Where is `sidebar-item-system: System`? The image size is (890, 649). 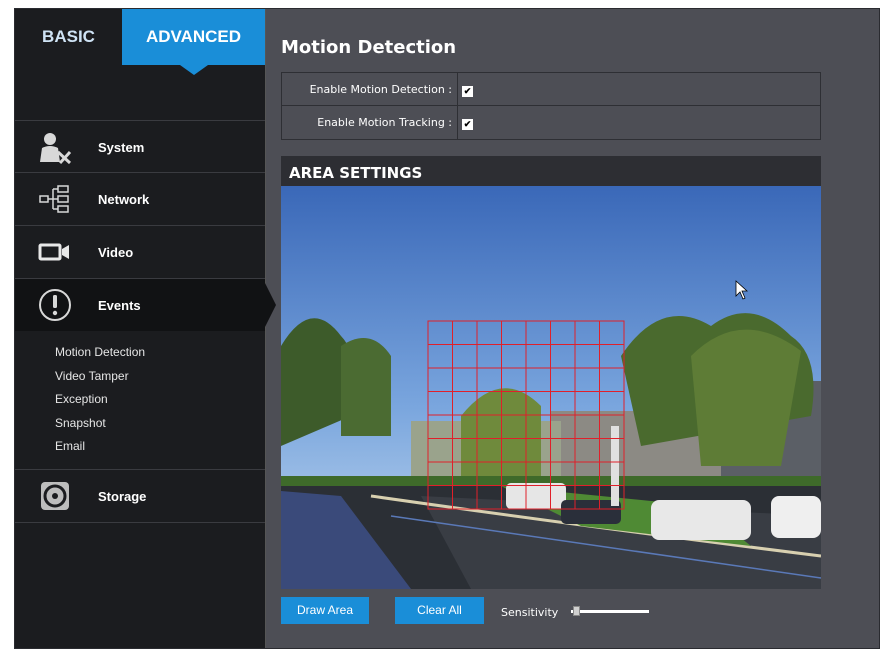 sidebar-item-system: System is located at coordinates (140, 146).